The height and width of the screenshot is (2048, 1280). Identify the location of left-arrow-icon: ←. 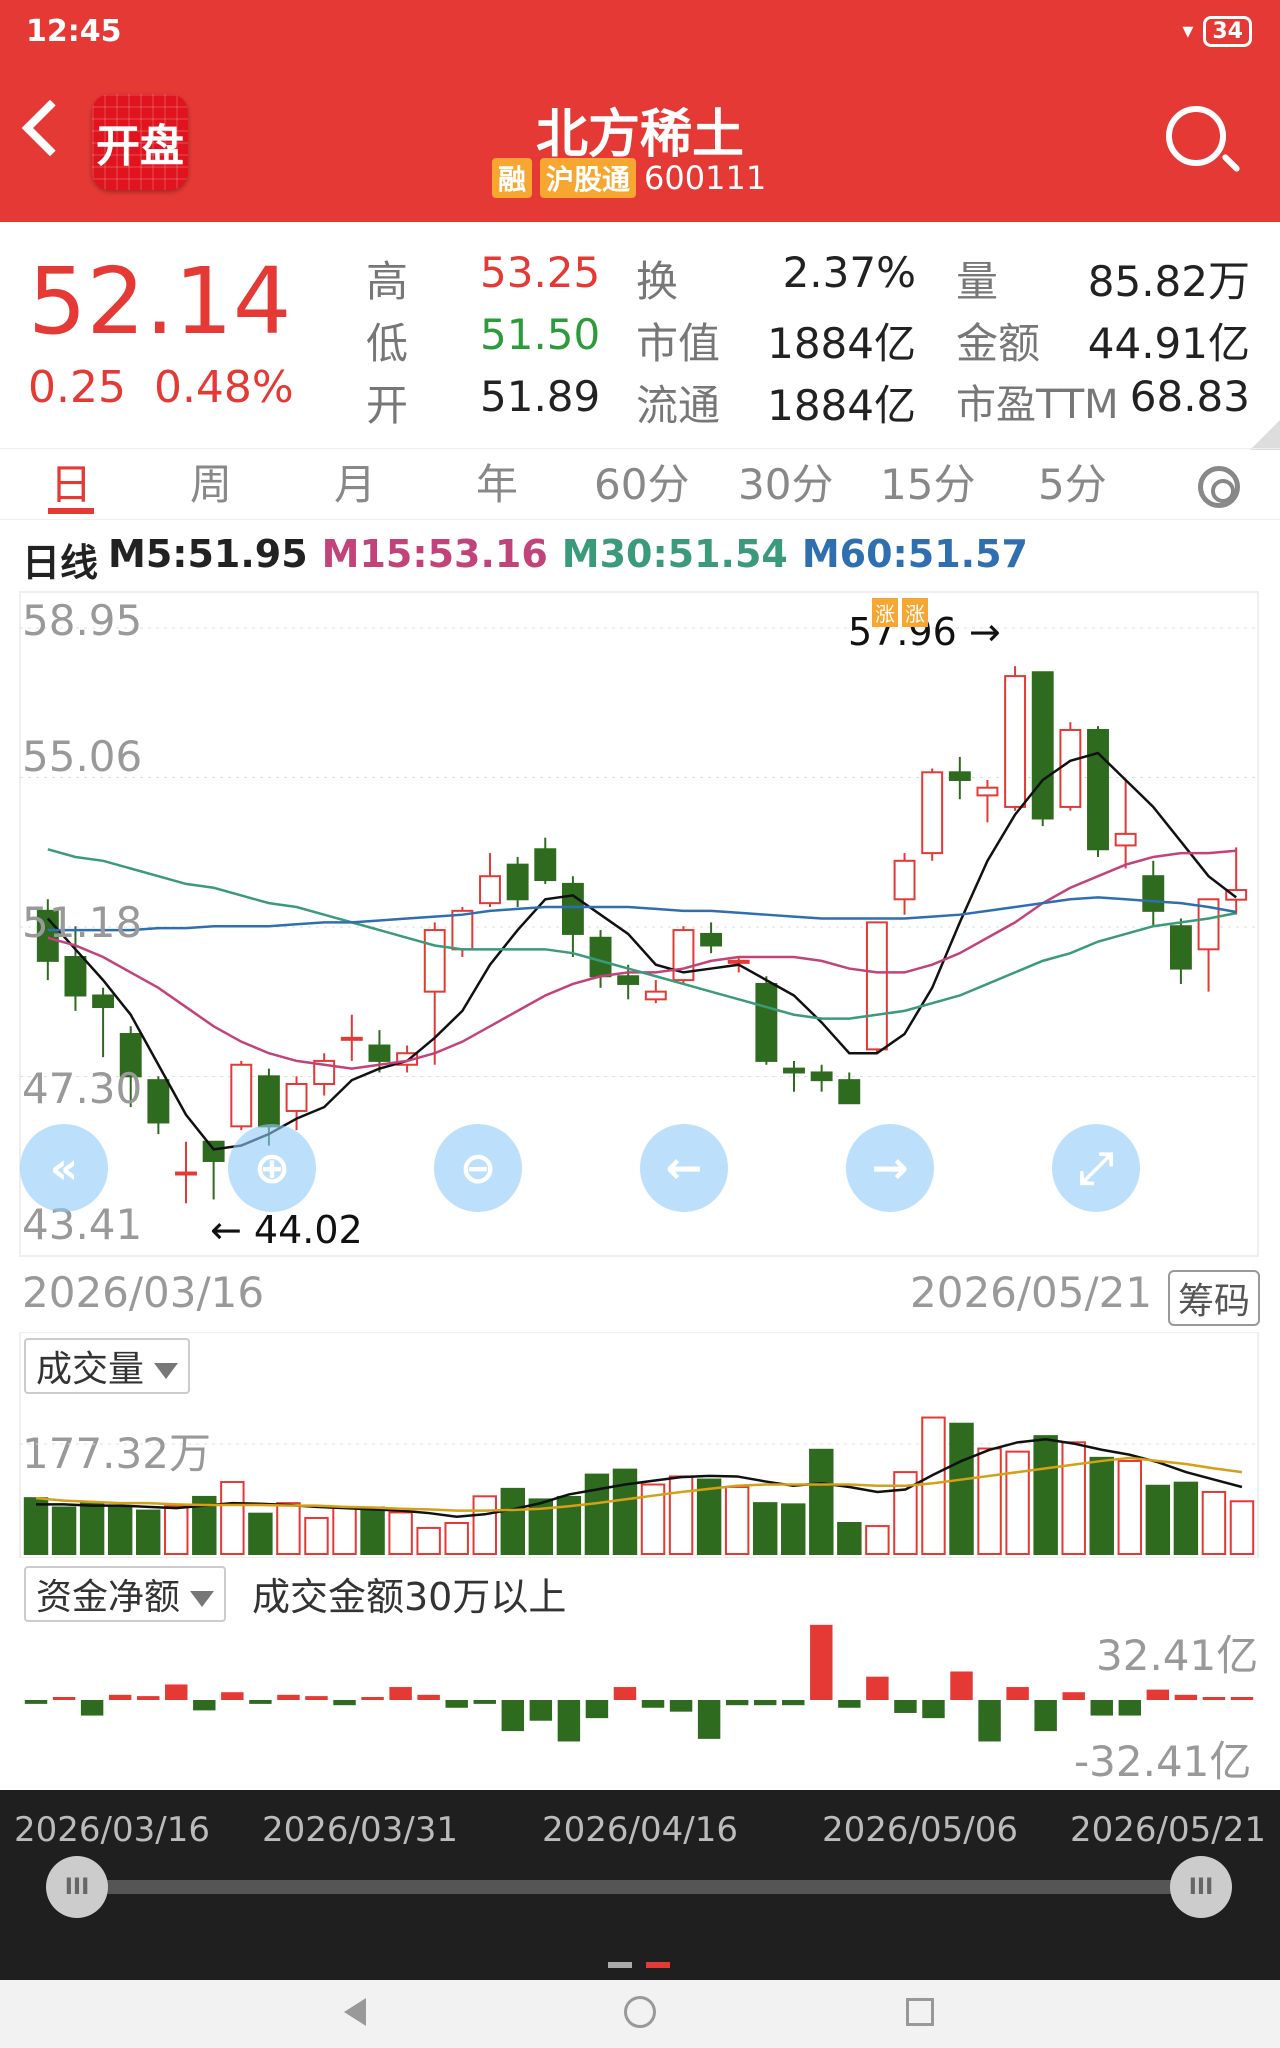
(684, 1168).